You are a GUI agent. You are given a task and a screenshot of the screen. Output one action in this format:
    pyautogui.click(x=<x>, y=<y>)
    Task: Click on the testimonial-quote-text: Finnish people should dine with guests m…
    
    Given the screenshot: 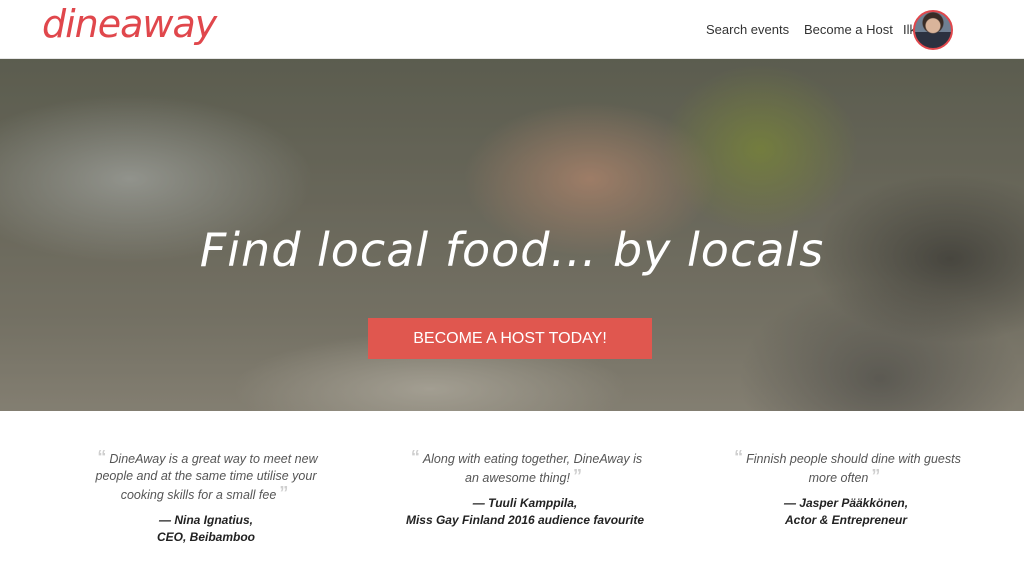 What is the action you would take?
    pyautogui.click(x=853, y=468)
    